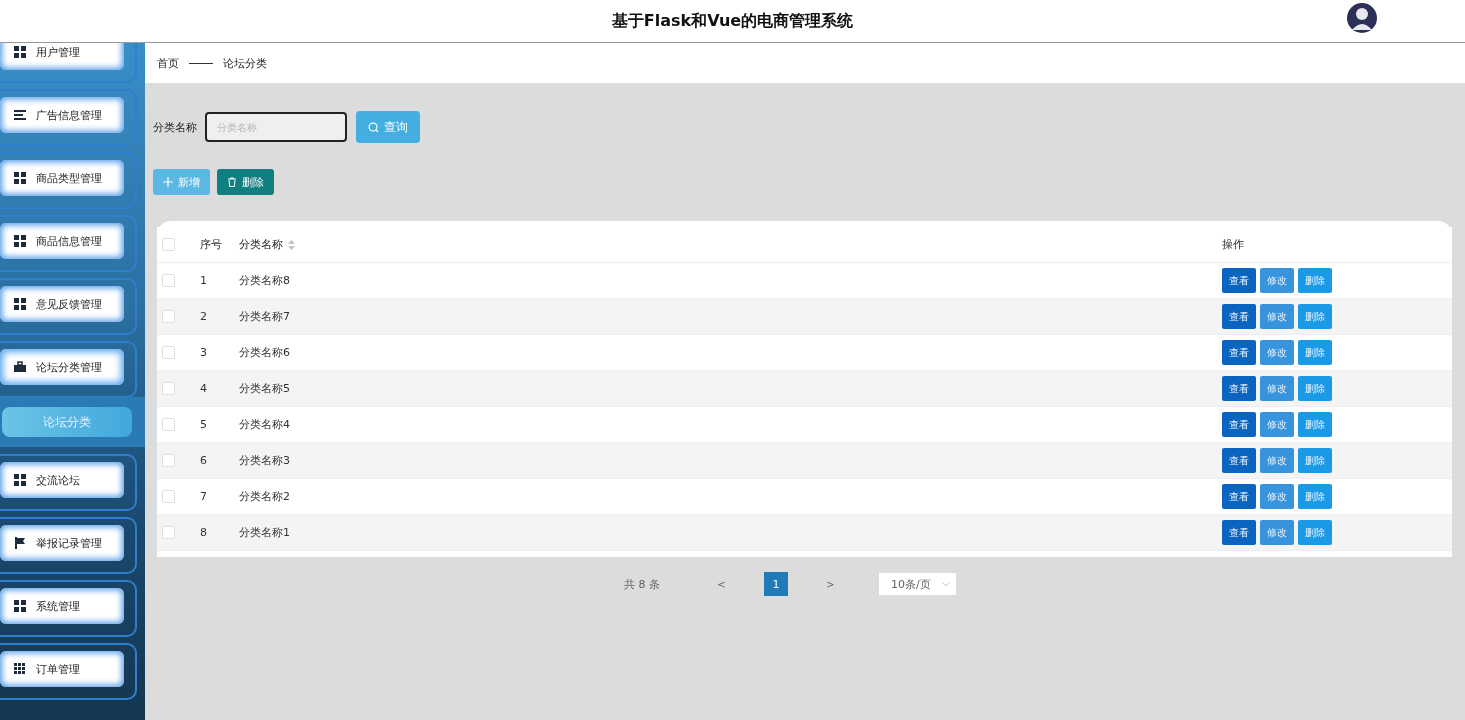 Image resolution: width=1465 pixels, height=720 pixels. I want to click on column-header: 操作, so click(1233, 244).